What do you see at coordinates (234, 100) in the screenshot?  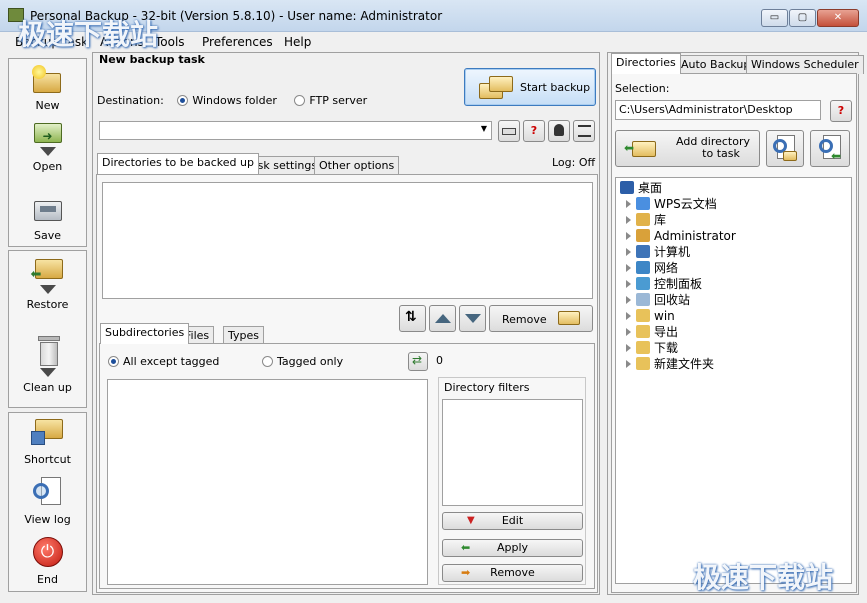 I see `dest-windows-label: Windows folder` at bounding box center [234, 100].